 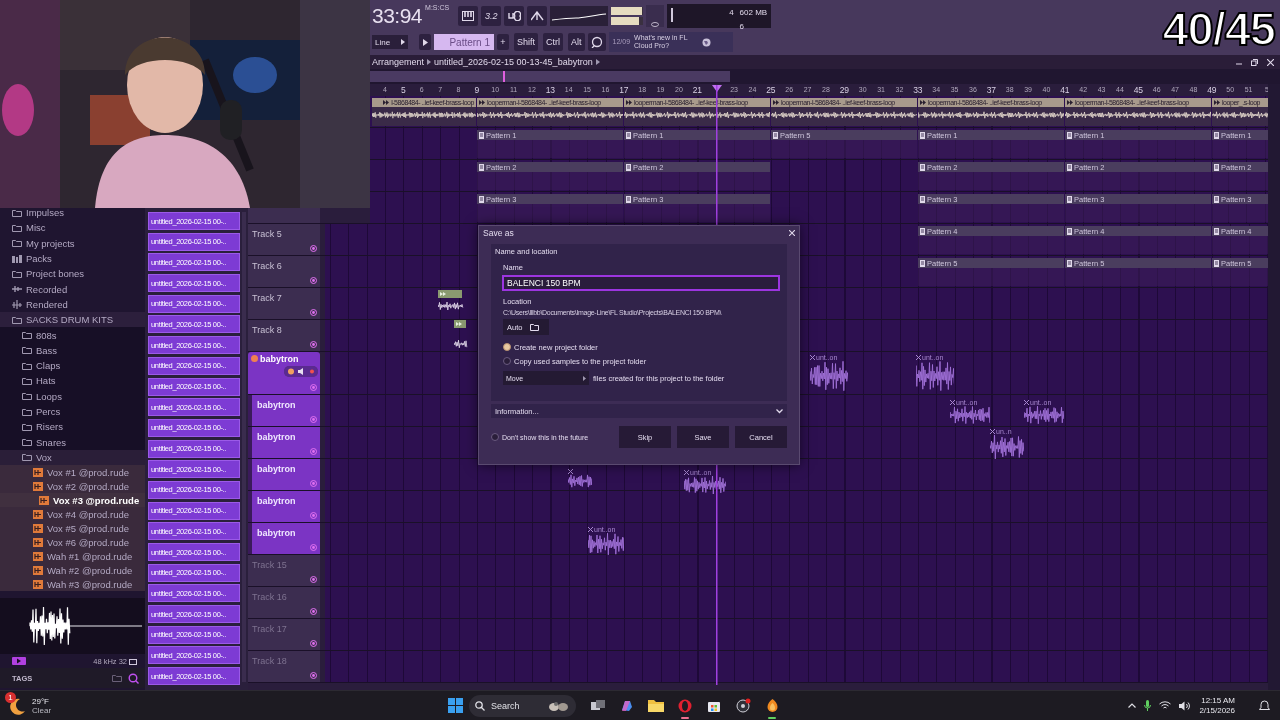 I want to click on window-title: Arrangement, so click(x=398, y=62).